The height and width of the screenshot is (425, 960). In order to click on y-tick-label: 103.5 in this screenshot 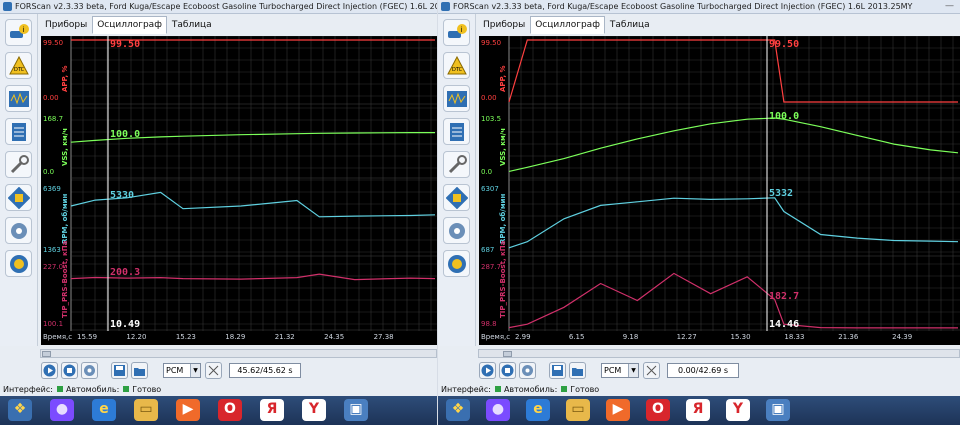, I will do `click(491, 119)`.